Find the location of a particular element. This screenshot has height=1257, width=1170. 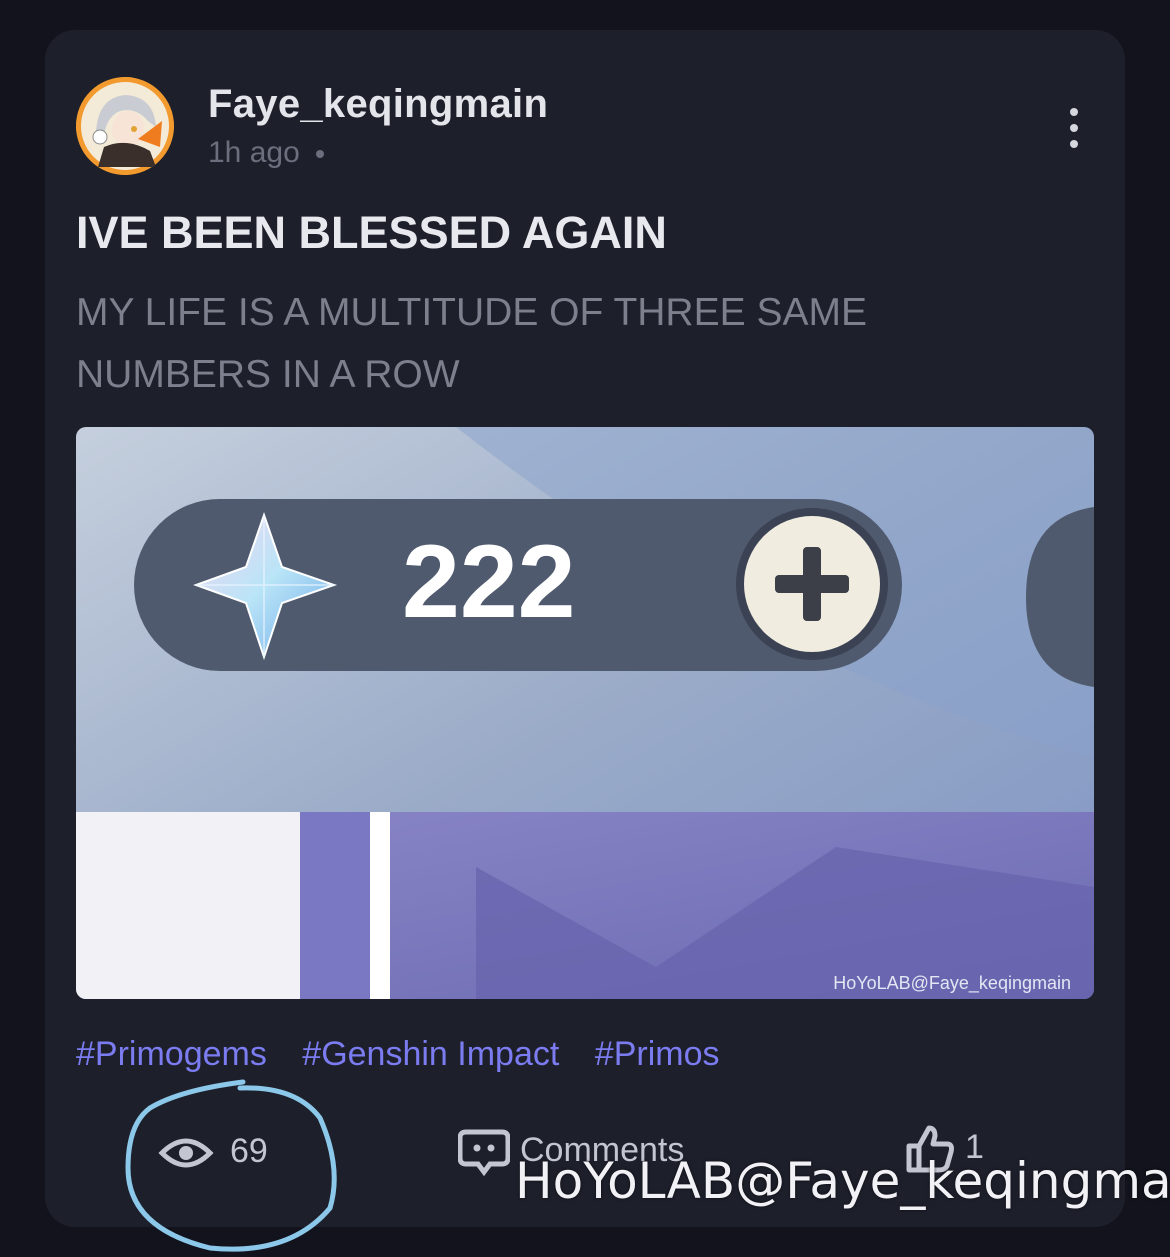

comment-icon is located at coordinates (484, 1153).